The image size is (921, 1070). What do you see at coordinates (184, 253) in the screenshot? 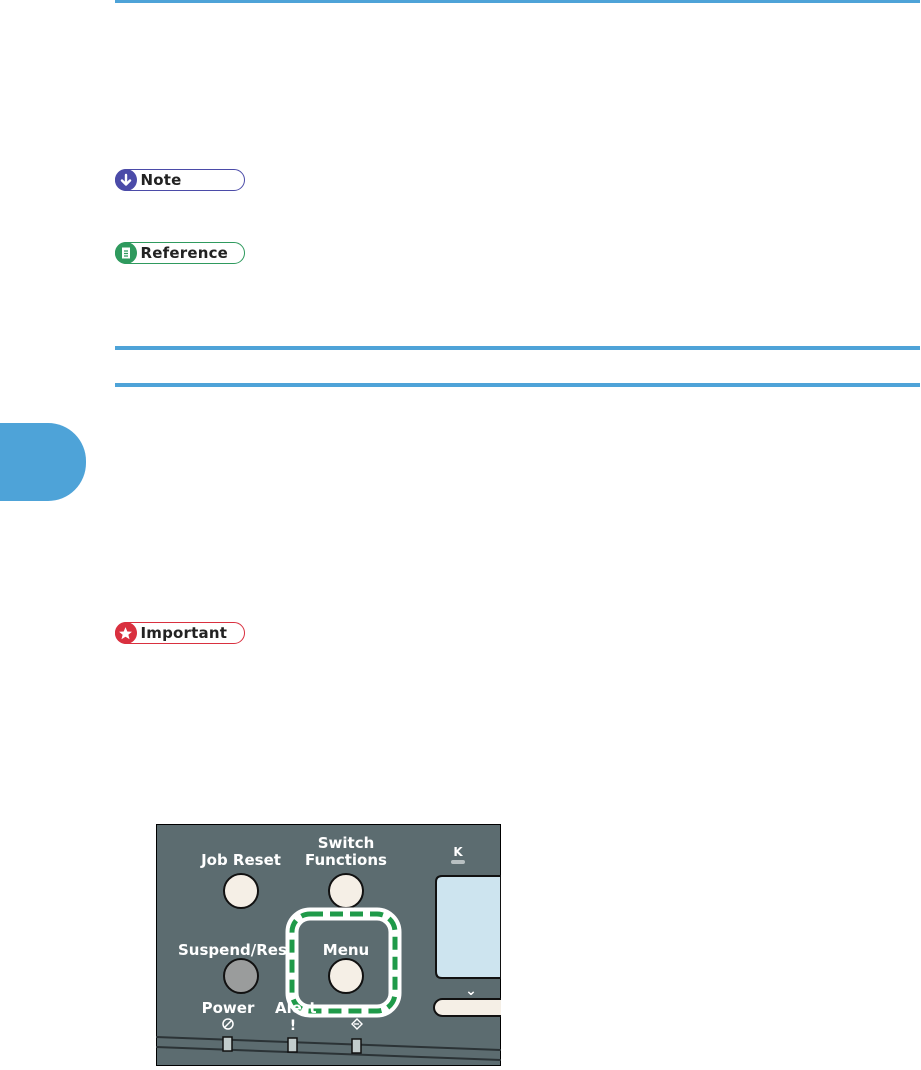
I see `reference-label: Reference` at bounding box center [184, 253].